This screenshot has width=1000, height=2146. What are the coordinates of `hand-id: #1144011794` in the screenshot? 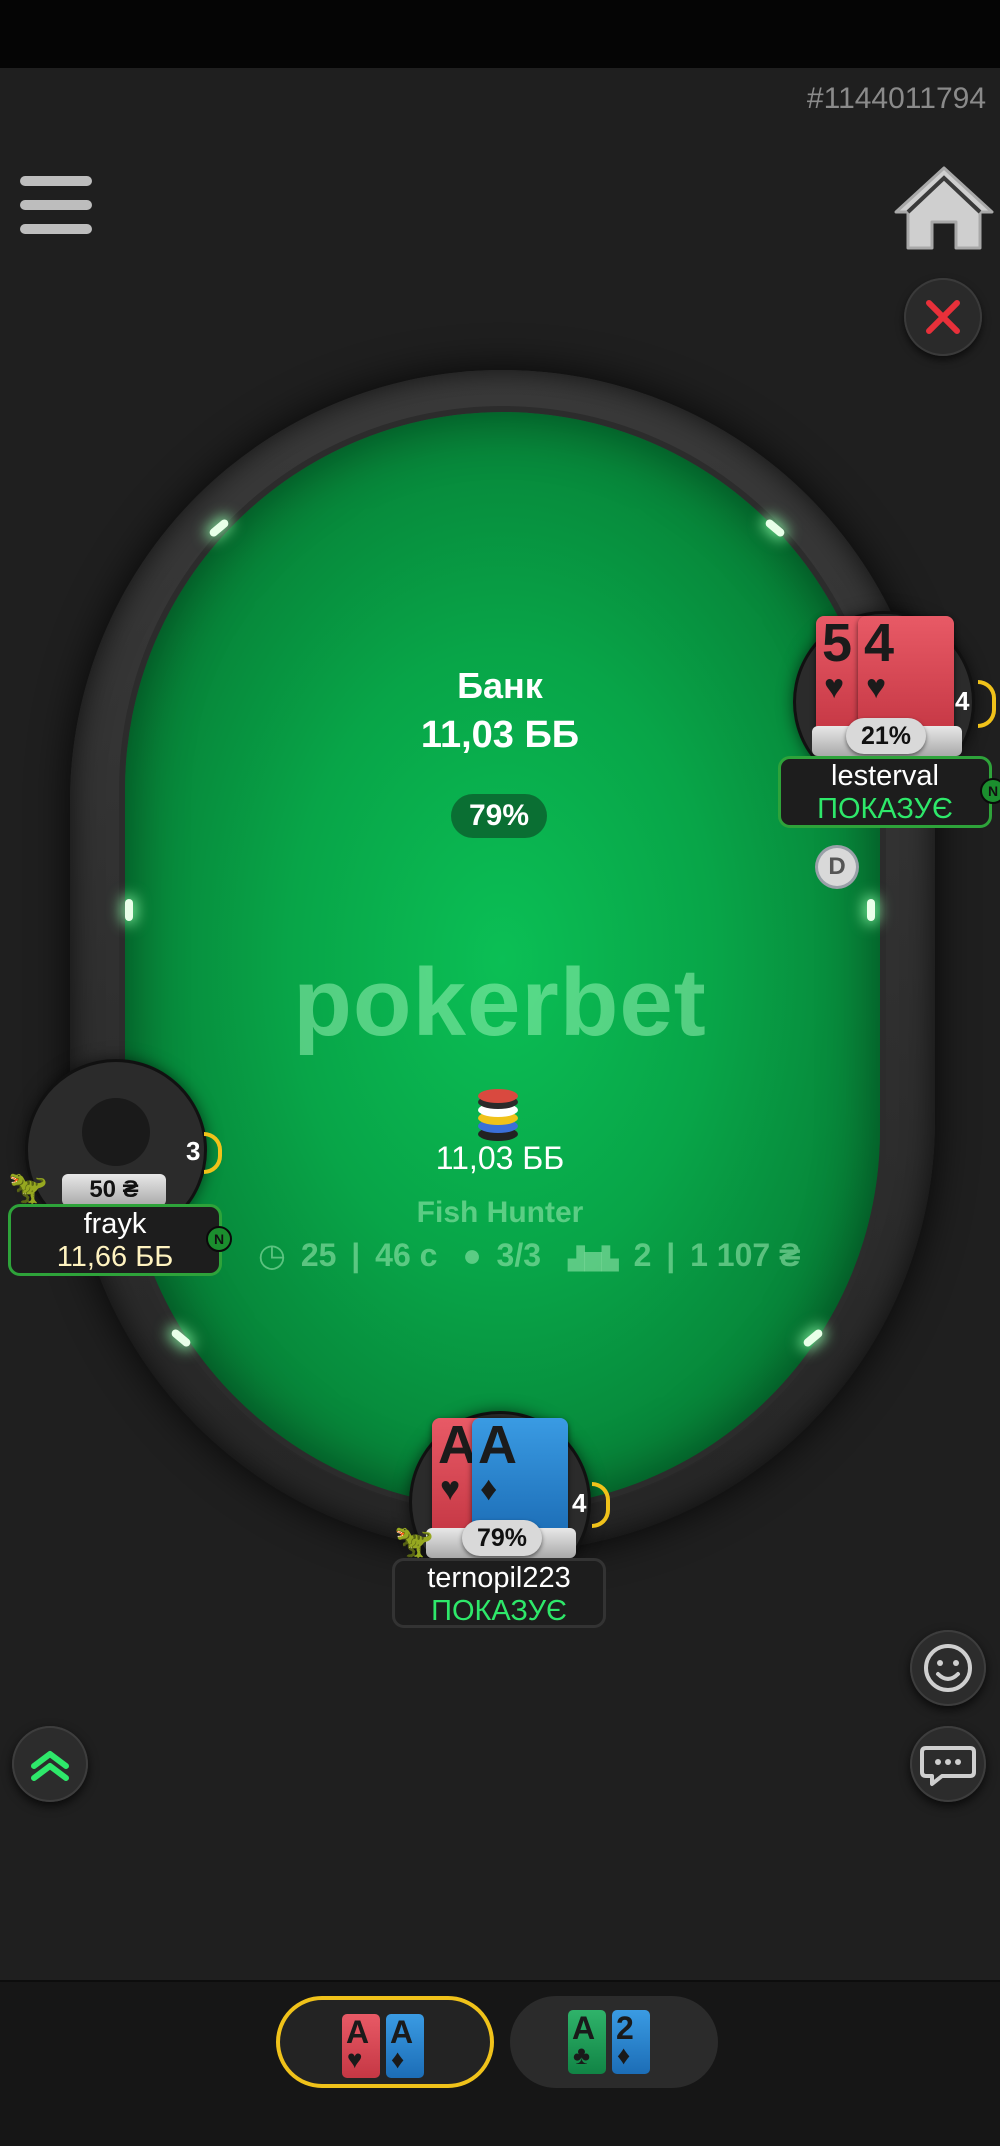 It's located at (896, 98).